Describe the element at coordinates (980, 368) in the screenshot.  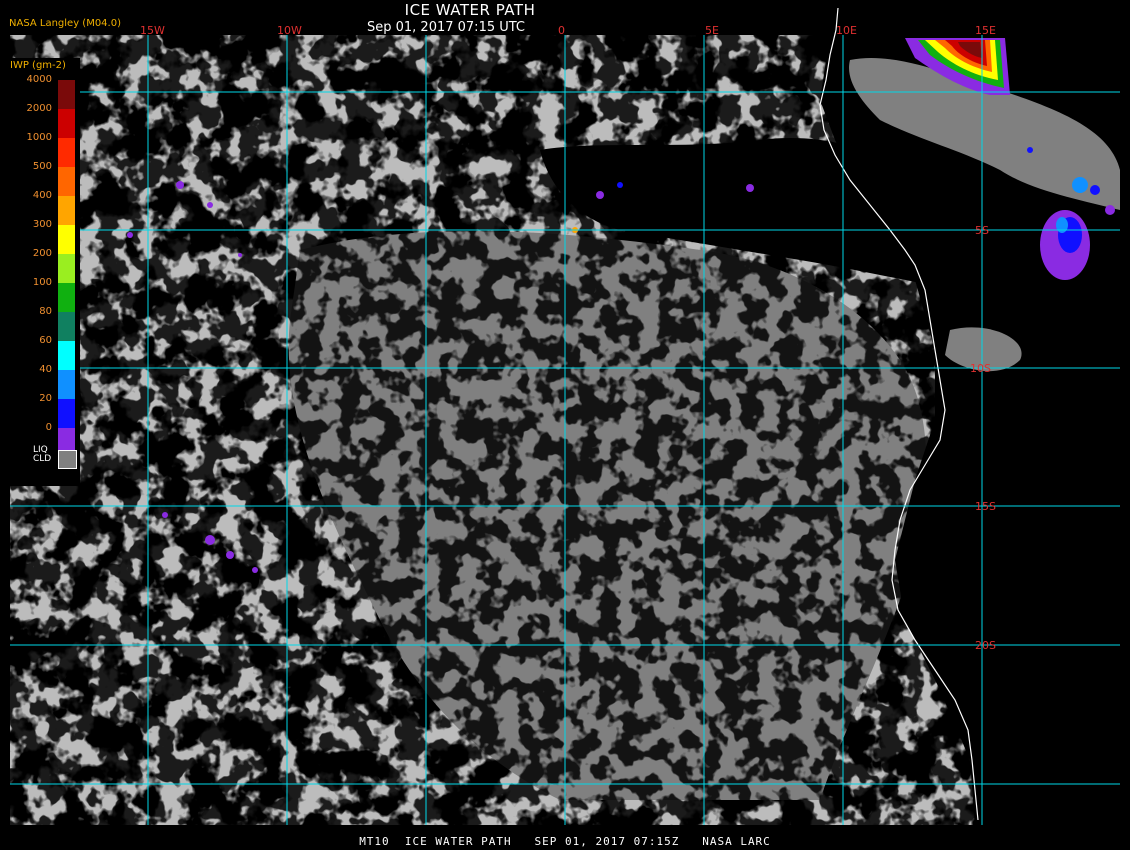
I see `lat-label: 10S` at that location.